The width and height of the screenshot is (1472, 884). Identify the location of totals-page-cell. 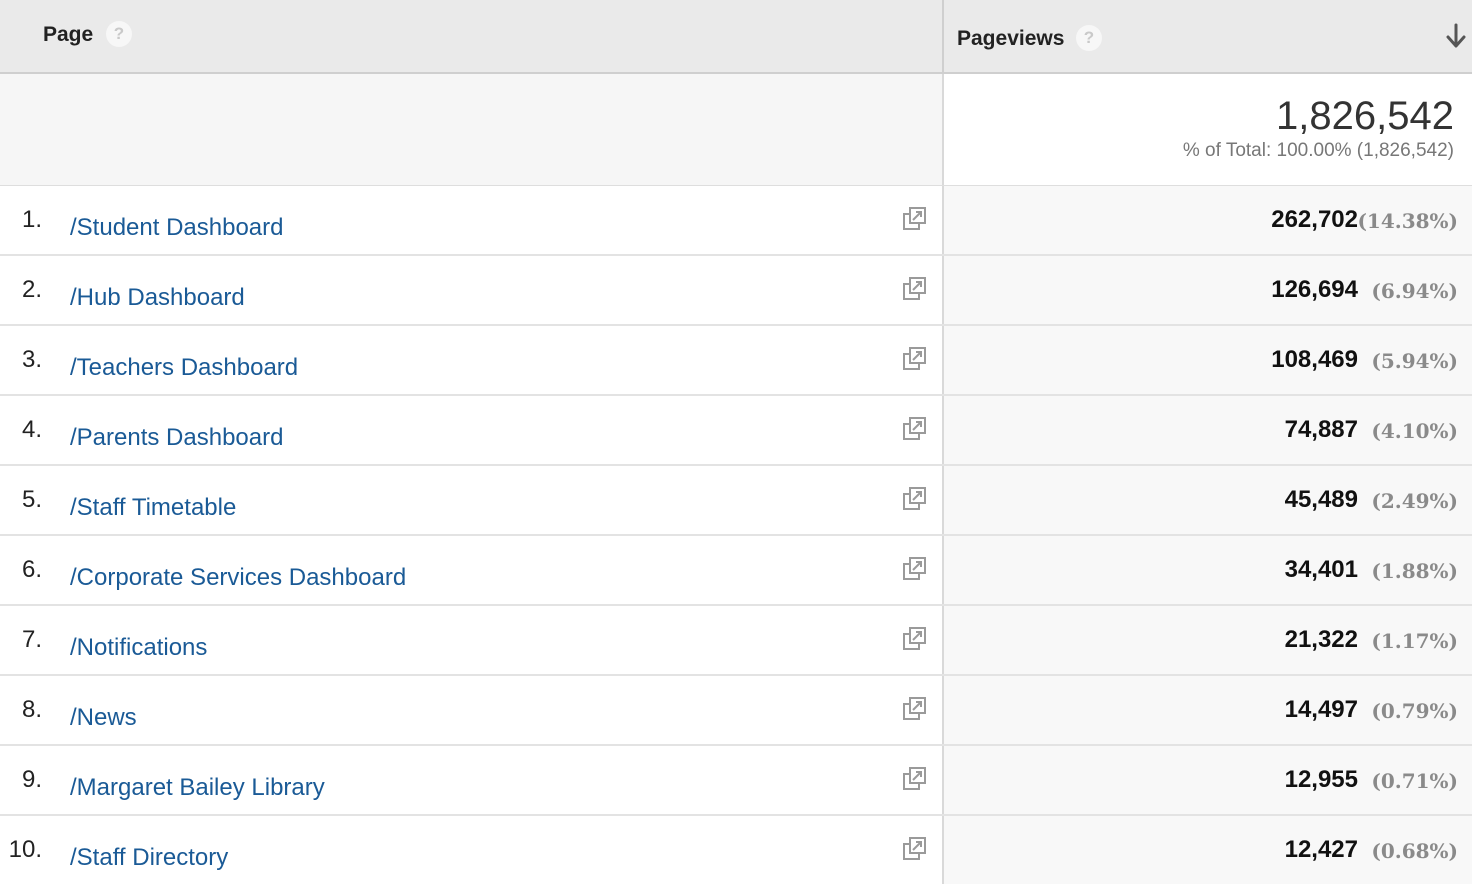
(472, 129).